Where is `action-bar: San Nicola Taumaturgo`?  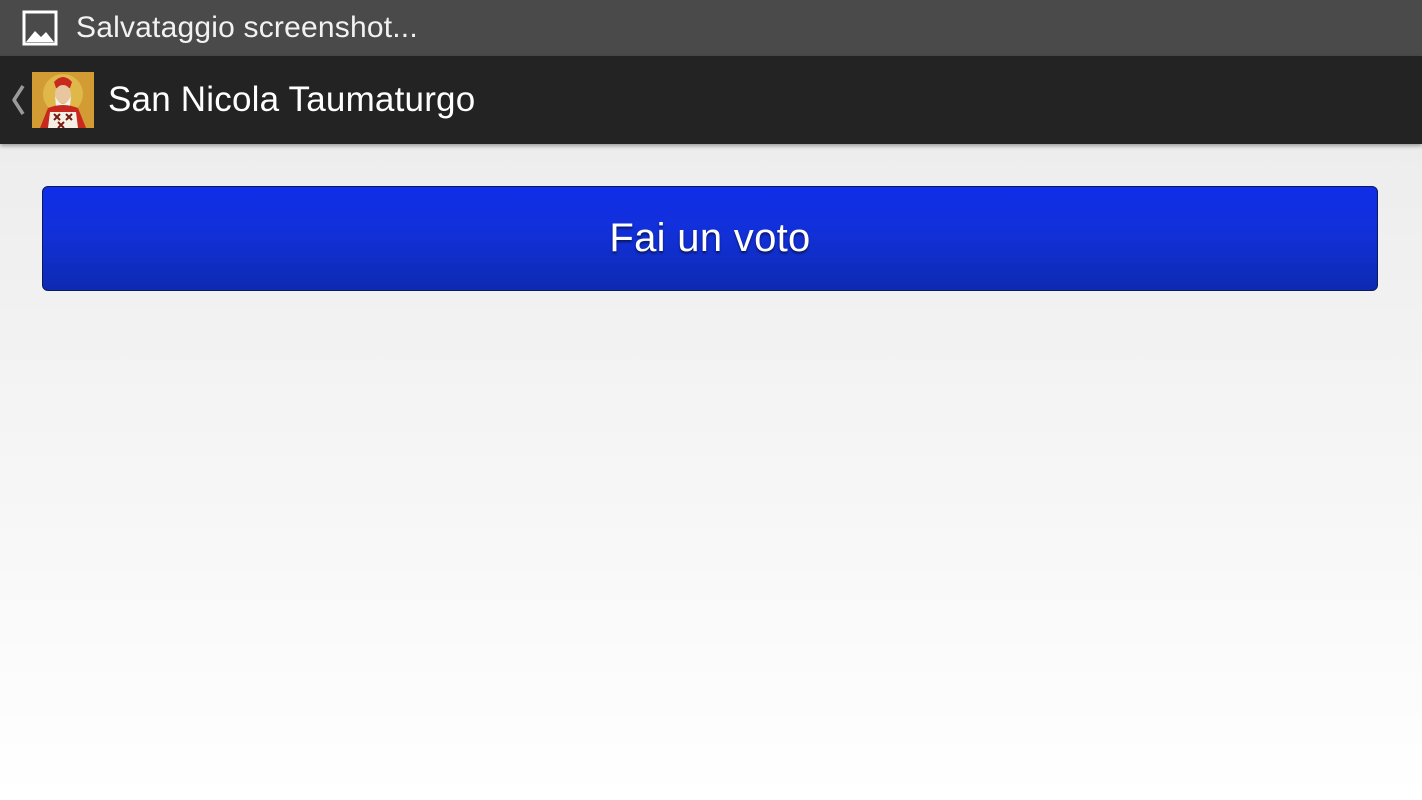
action-bar: San Nicola Taumaturgo is located at coordinates (711, 100).